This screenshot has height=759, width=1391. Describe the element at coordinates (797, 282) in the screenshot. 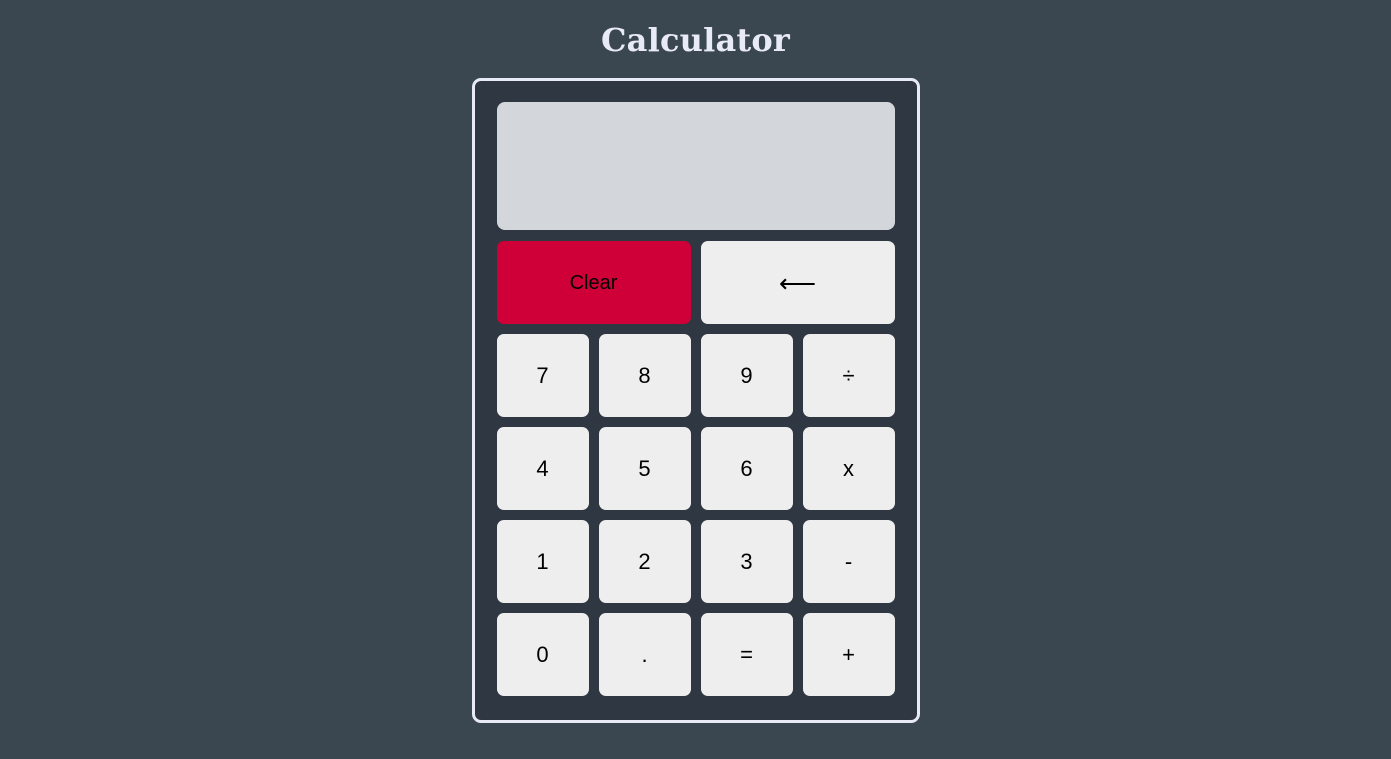

I see `backspace-icon-button: ⟵` at that location.